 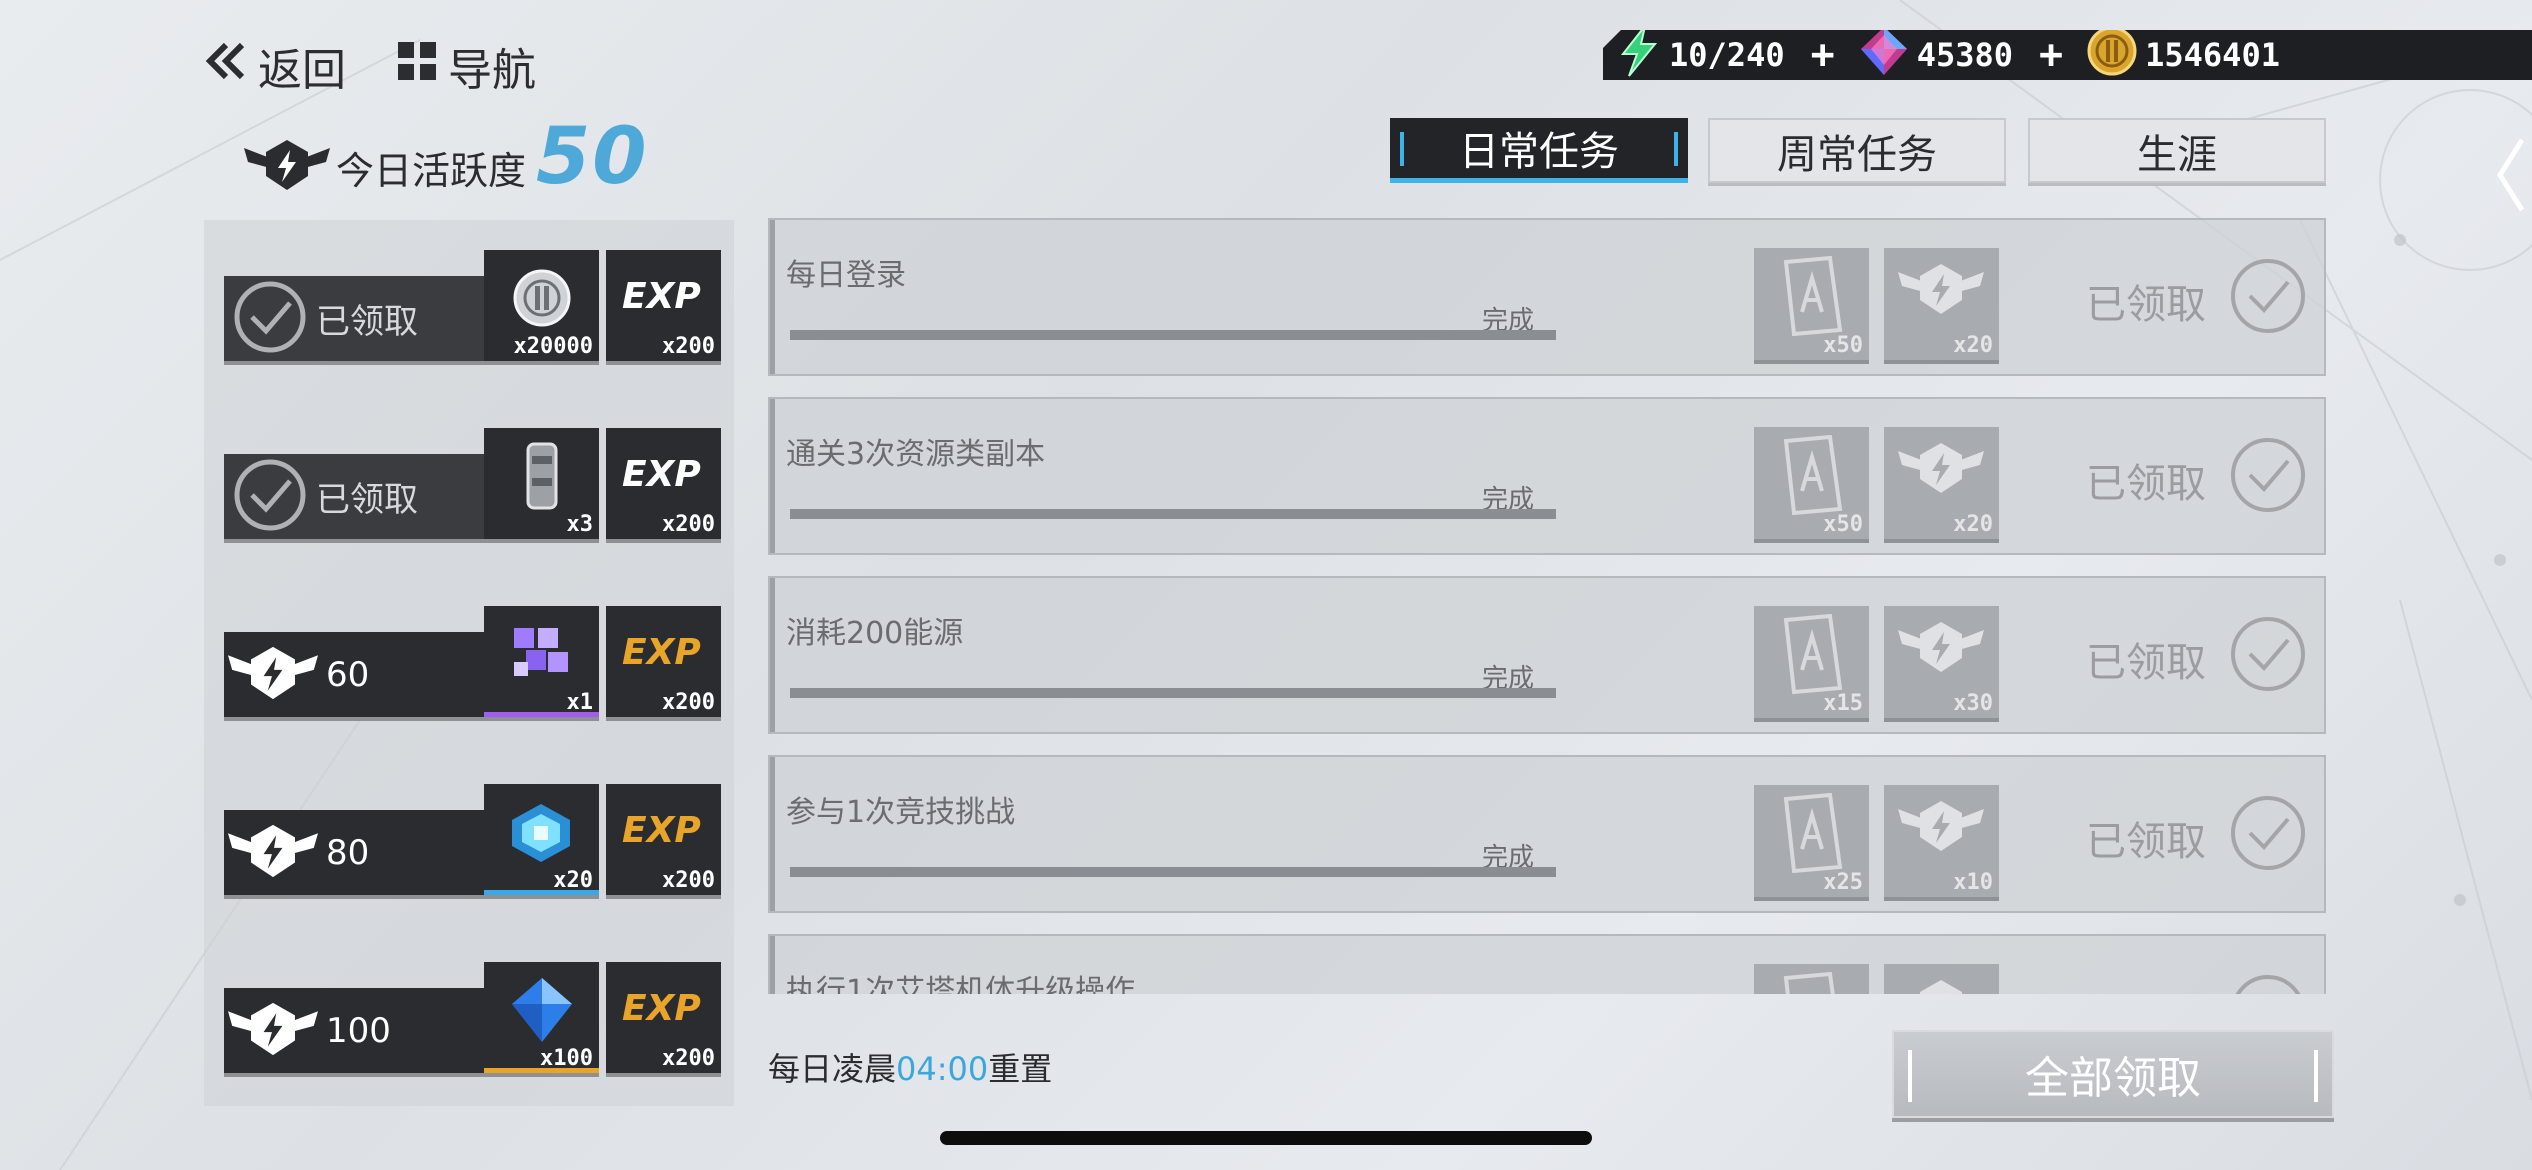 I want to click on reward-count: x30, so click(x=1973, y=703).